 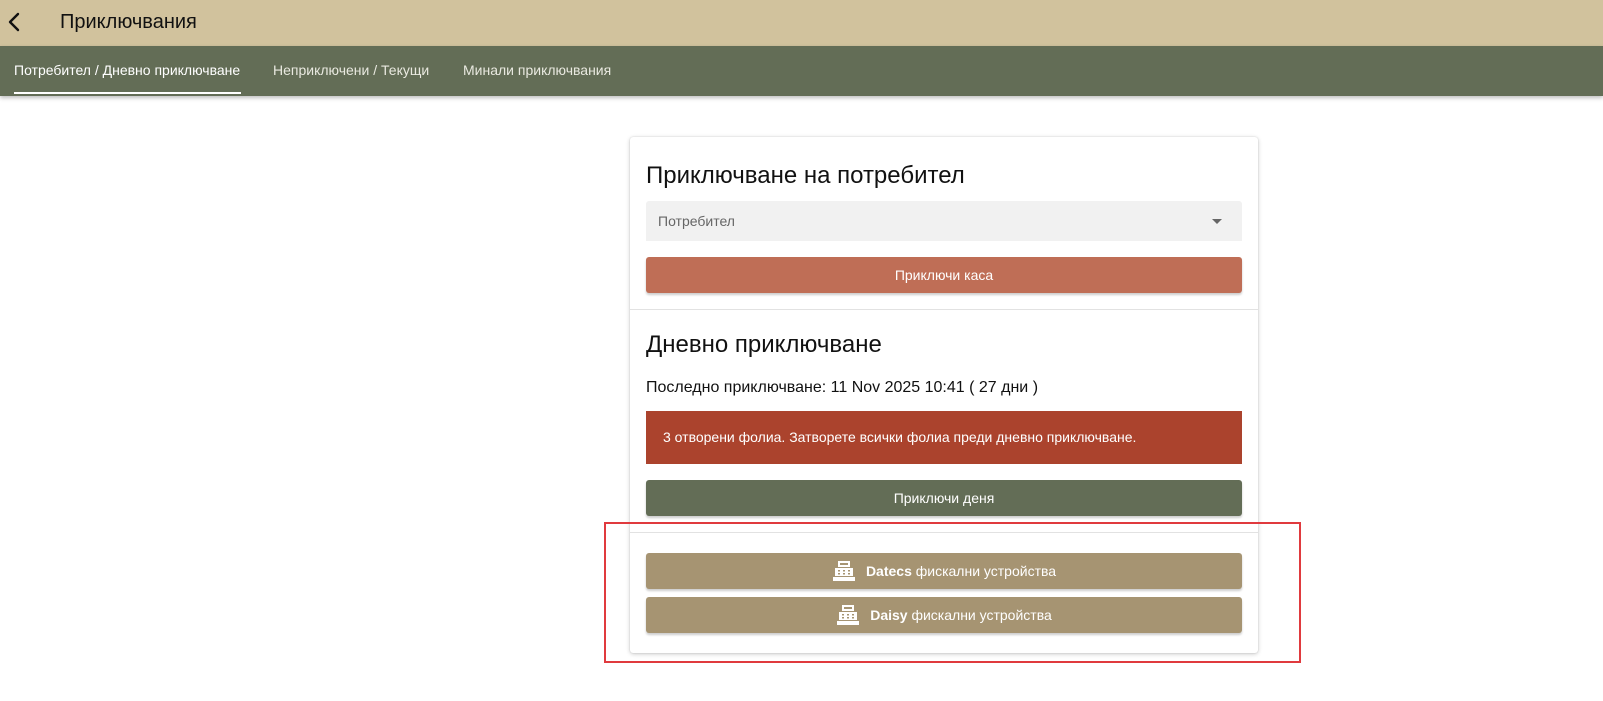 What do you see at coordinates (889, 615) in the screenshot?
I see `daisy-brand: Daisy` at bounding box center [889, 615].